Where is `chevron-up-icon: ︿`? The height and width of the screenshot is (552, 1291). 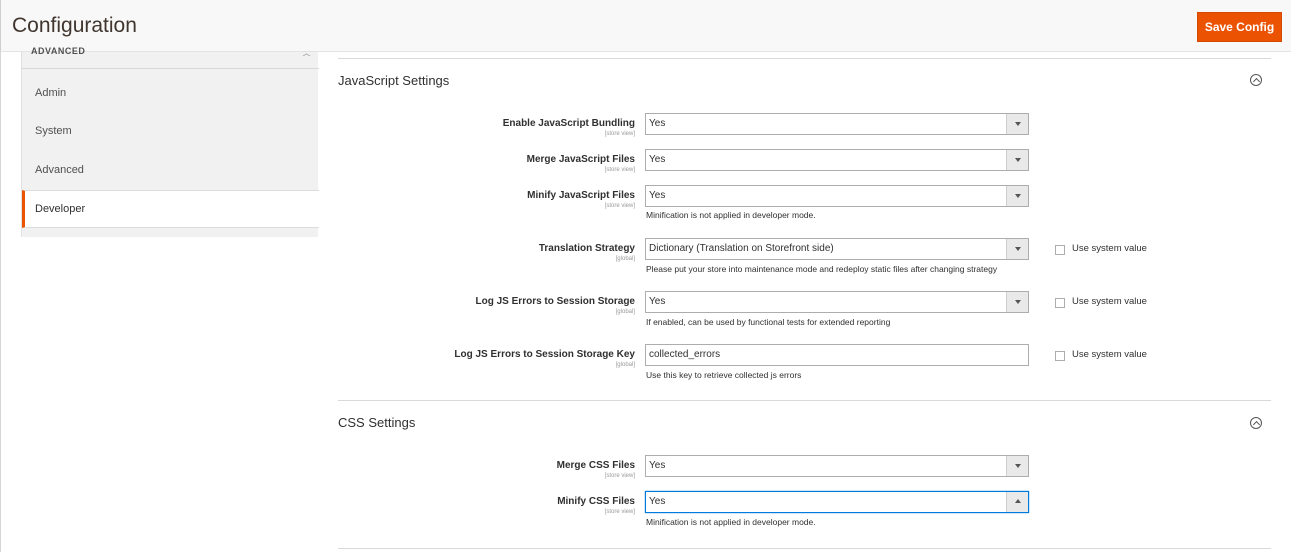 chevron-up-icon: ︿ is located at coordinates (307, 52).